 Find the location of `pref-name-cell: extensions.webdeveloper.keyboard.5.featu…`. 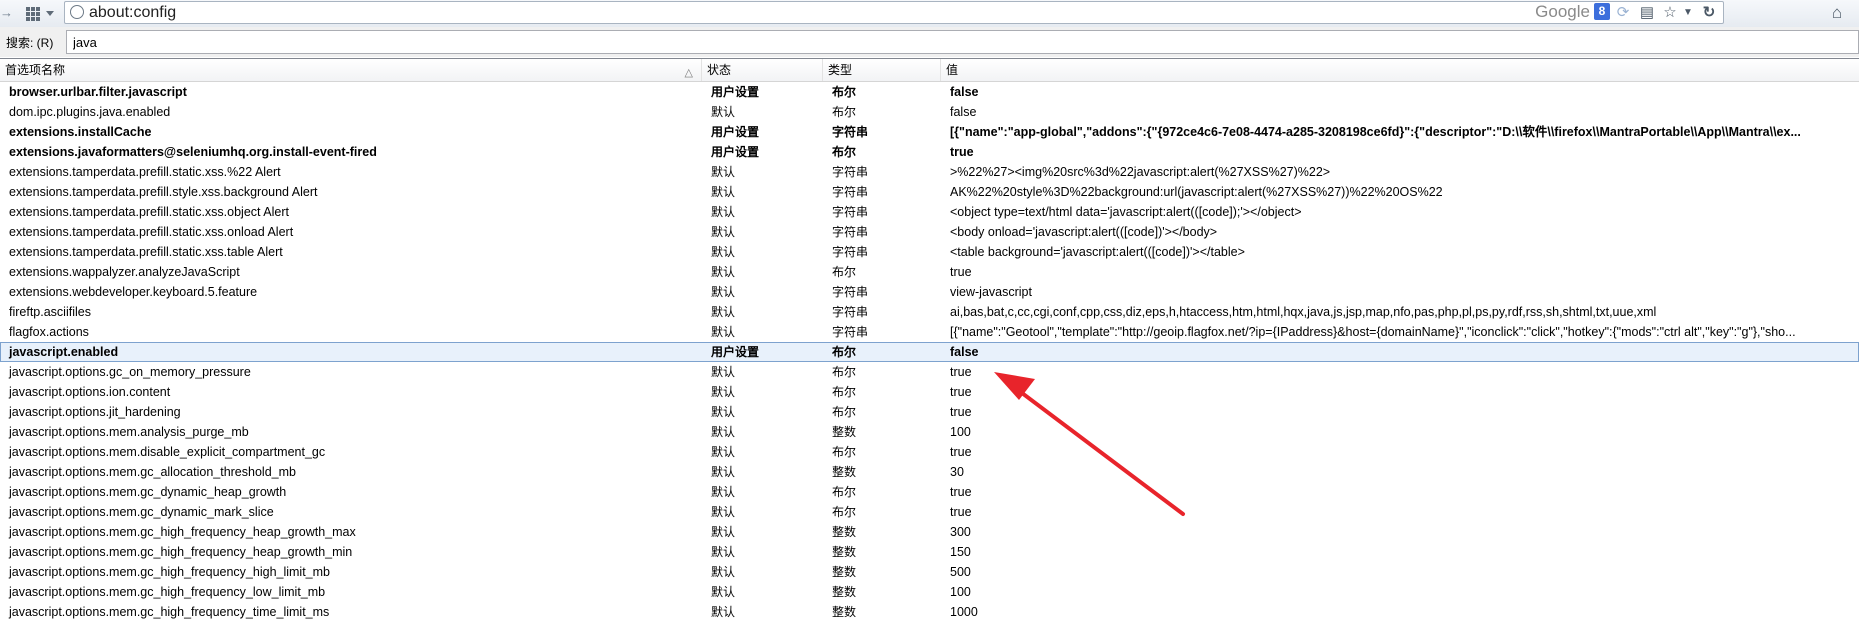

pref-name-cell: extensions.webdeveloper.keyboard.5.featu… is located at coordinates (133, 292).